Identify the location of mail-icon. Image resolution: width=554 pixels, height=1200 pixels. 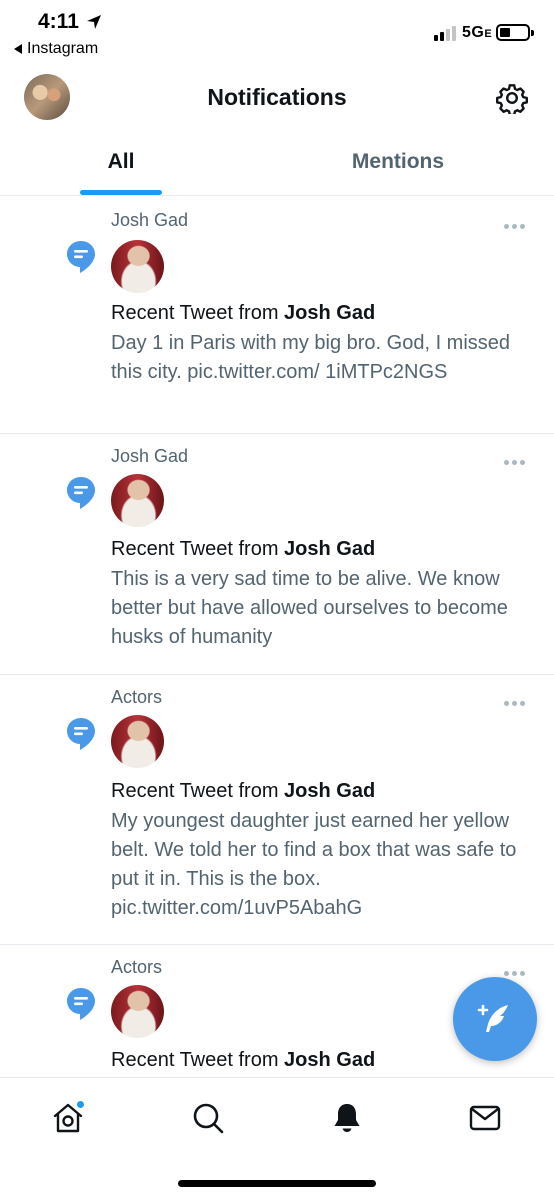
(485, 1118).